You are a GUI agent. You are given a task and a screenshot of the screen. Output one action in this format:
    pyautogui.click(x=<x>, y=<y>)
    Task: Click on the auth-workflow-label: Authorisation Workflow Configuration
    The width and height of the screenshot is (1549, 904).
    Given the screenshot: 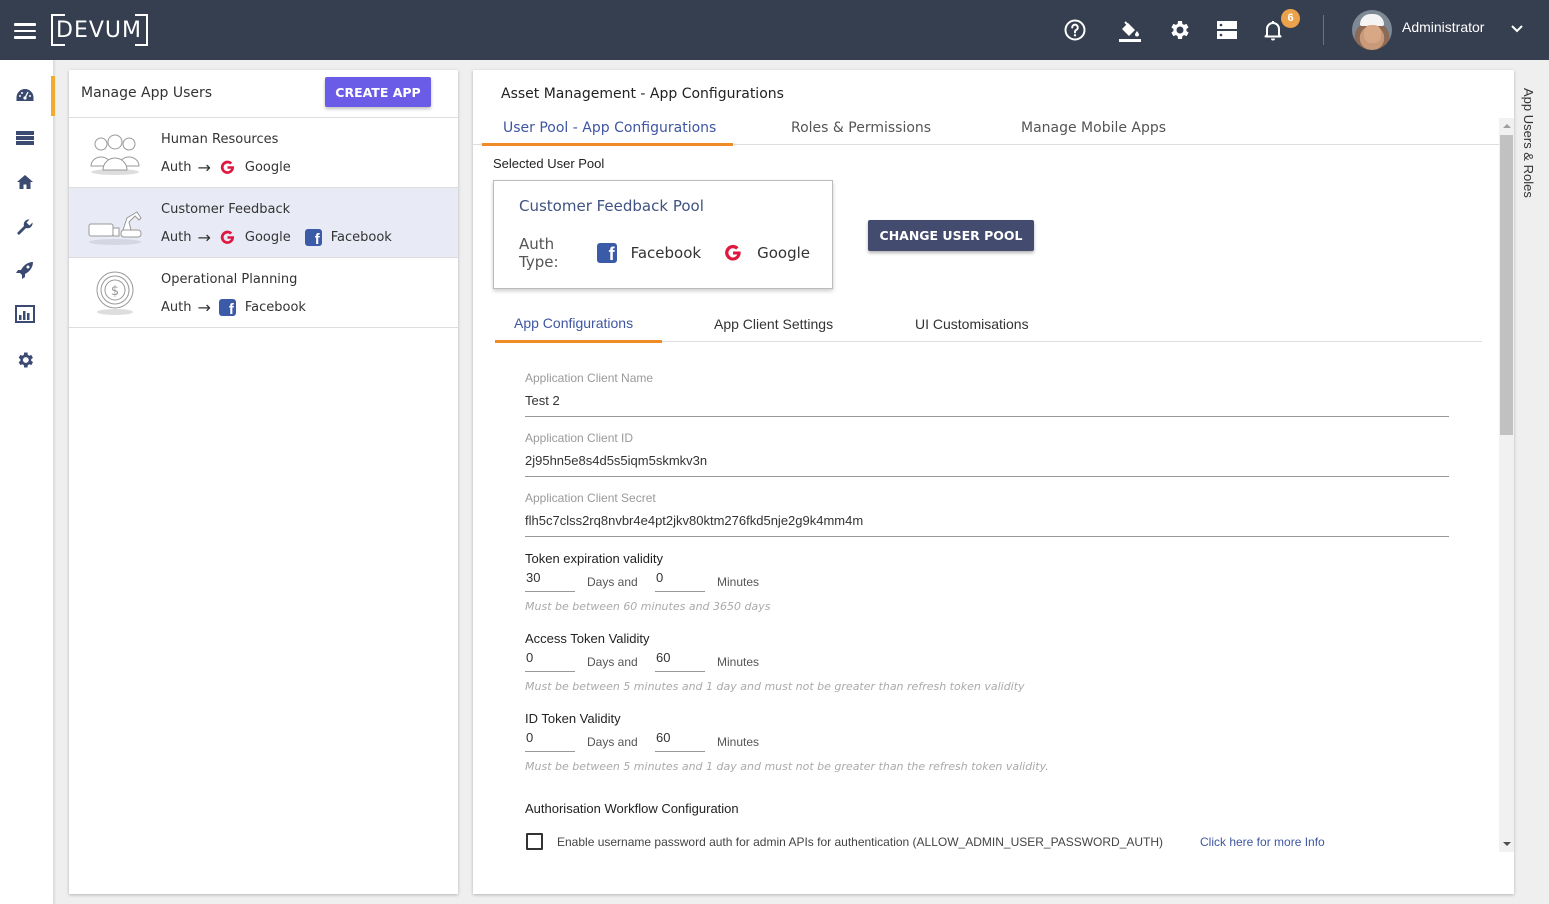 What is the action you would take?
    pyautogui.click(x=632, y=808)
    